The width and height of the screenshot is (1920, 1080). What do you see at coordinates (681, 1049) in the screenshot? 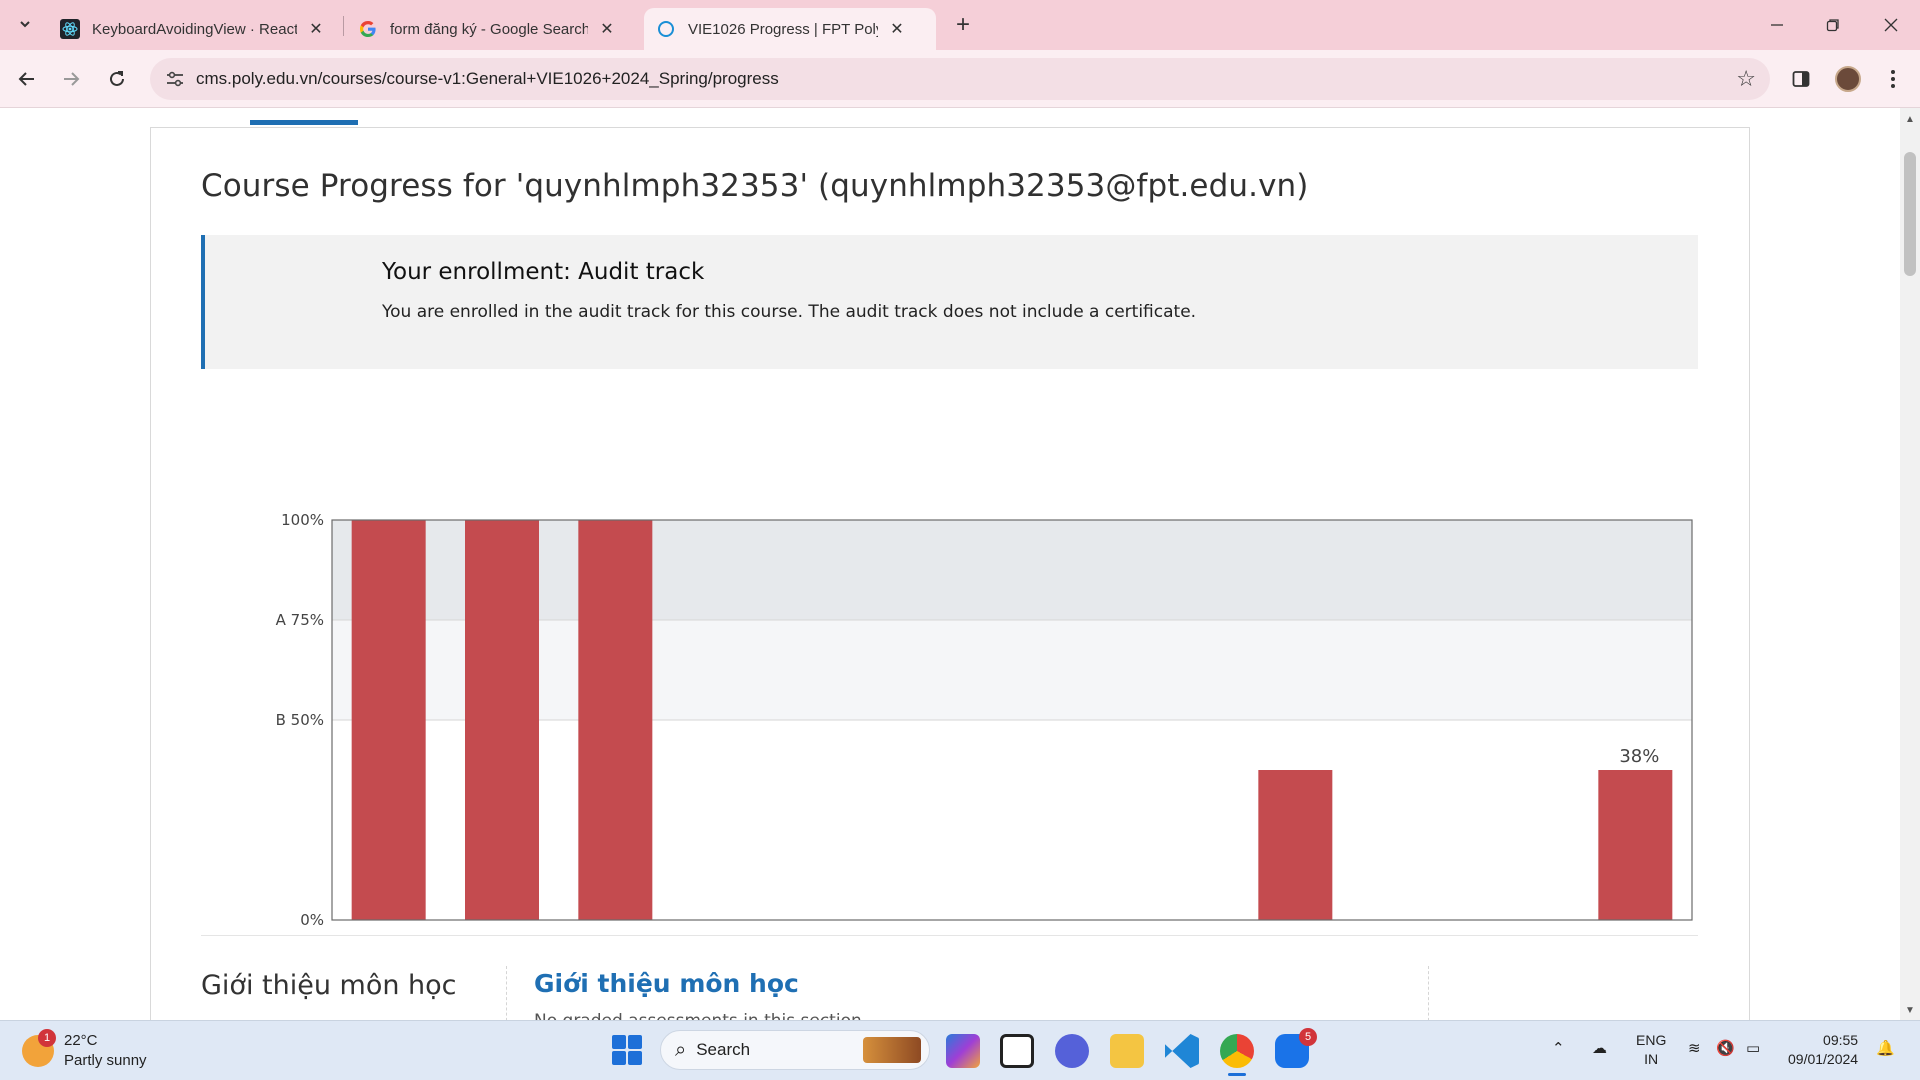
I see `search-icon: ⌕` at bounding box center [681, 1049].